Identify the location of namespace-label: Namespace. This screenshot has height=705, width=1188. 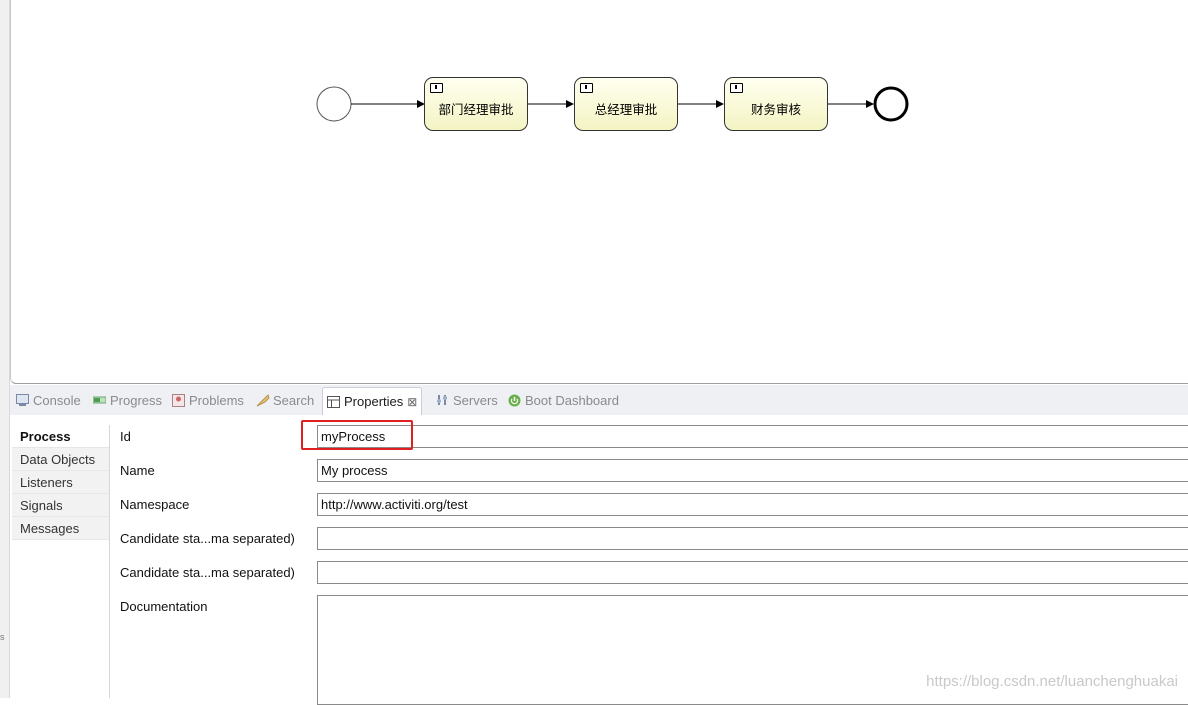
(155, 504).